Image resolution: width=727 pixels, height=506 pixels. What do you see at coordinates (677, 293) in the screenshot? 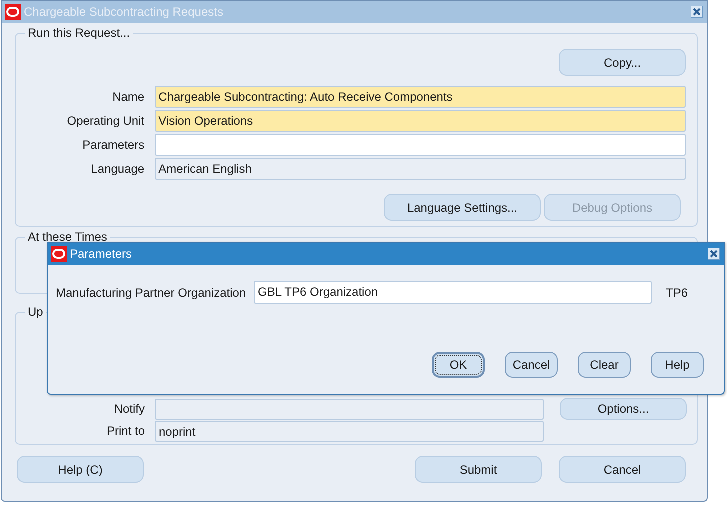
I see `field-note: TP6` at bounding box center [677, 293].